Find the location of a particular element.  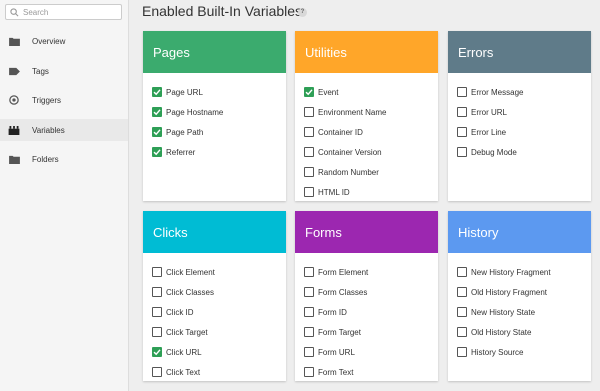

checkbox-label: Page Path is located at coordinates (185, 132).